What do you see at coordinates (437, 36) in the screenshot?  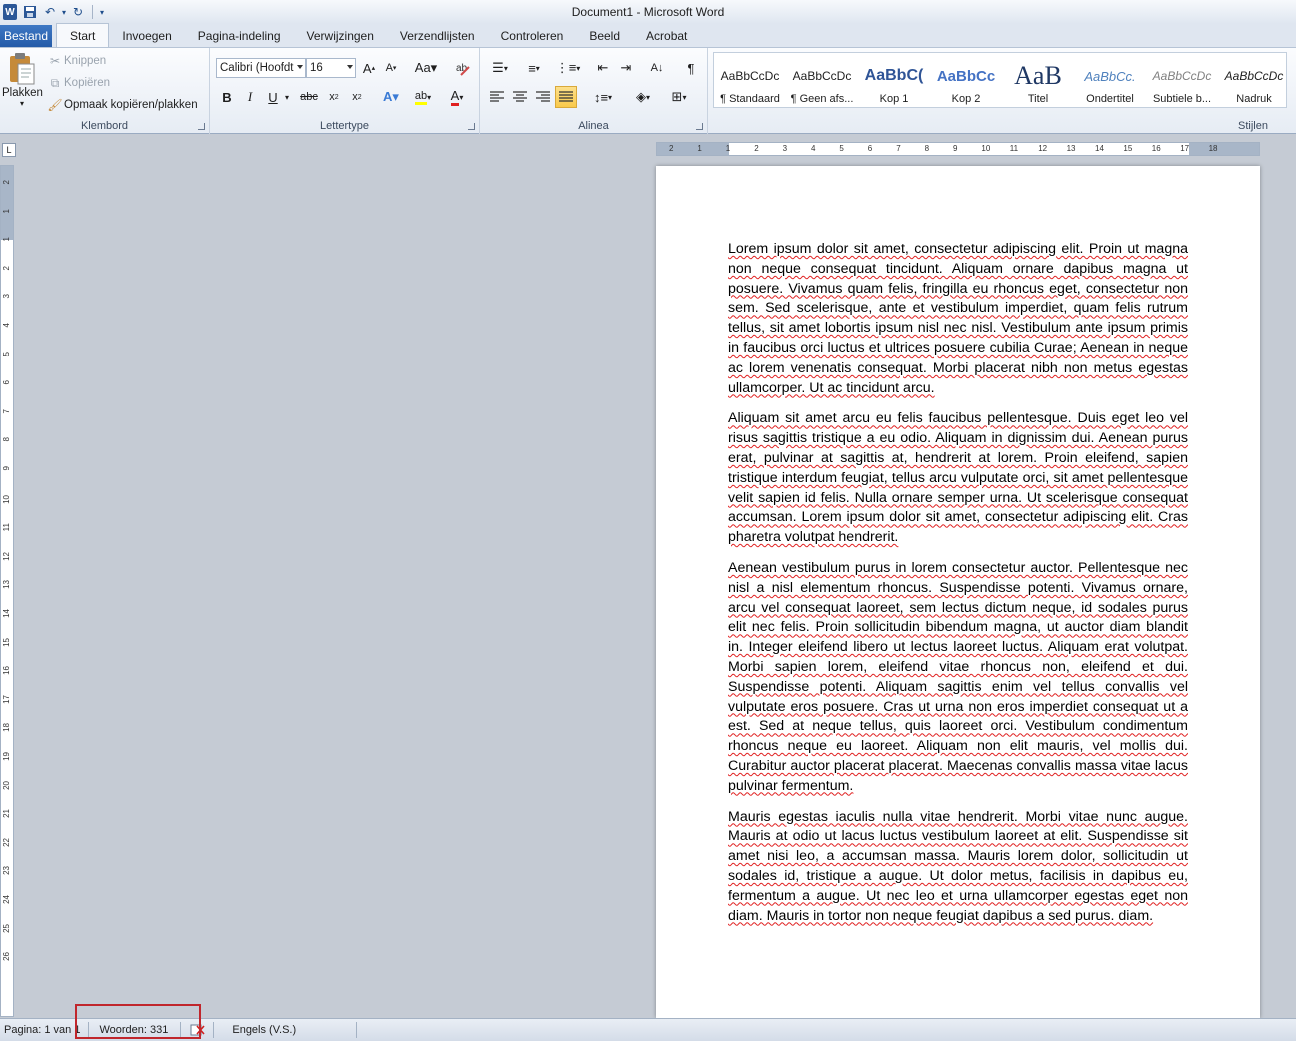 I see `tab-verzendlijsten: Verzendlijsten` at bounding box center [437, 36].